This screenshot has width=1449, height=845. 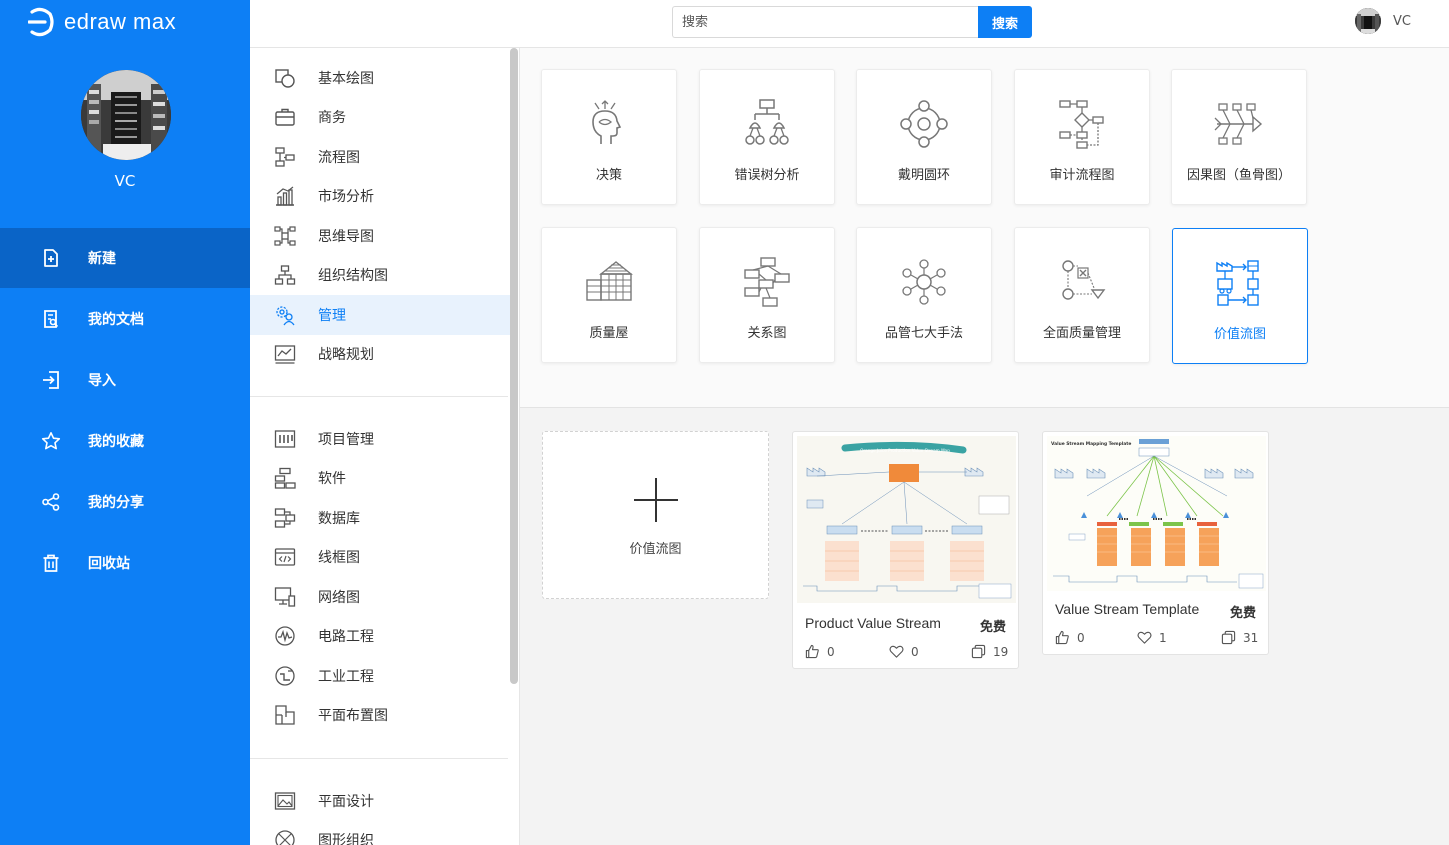 I want to click on category-item-market-analysis: 市场分析, so click(x=380, y=197).